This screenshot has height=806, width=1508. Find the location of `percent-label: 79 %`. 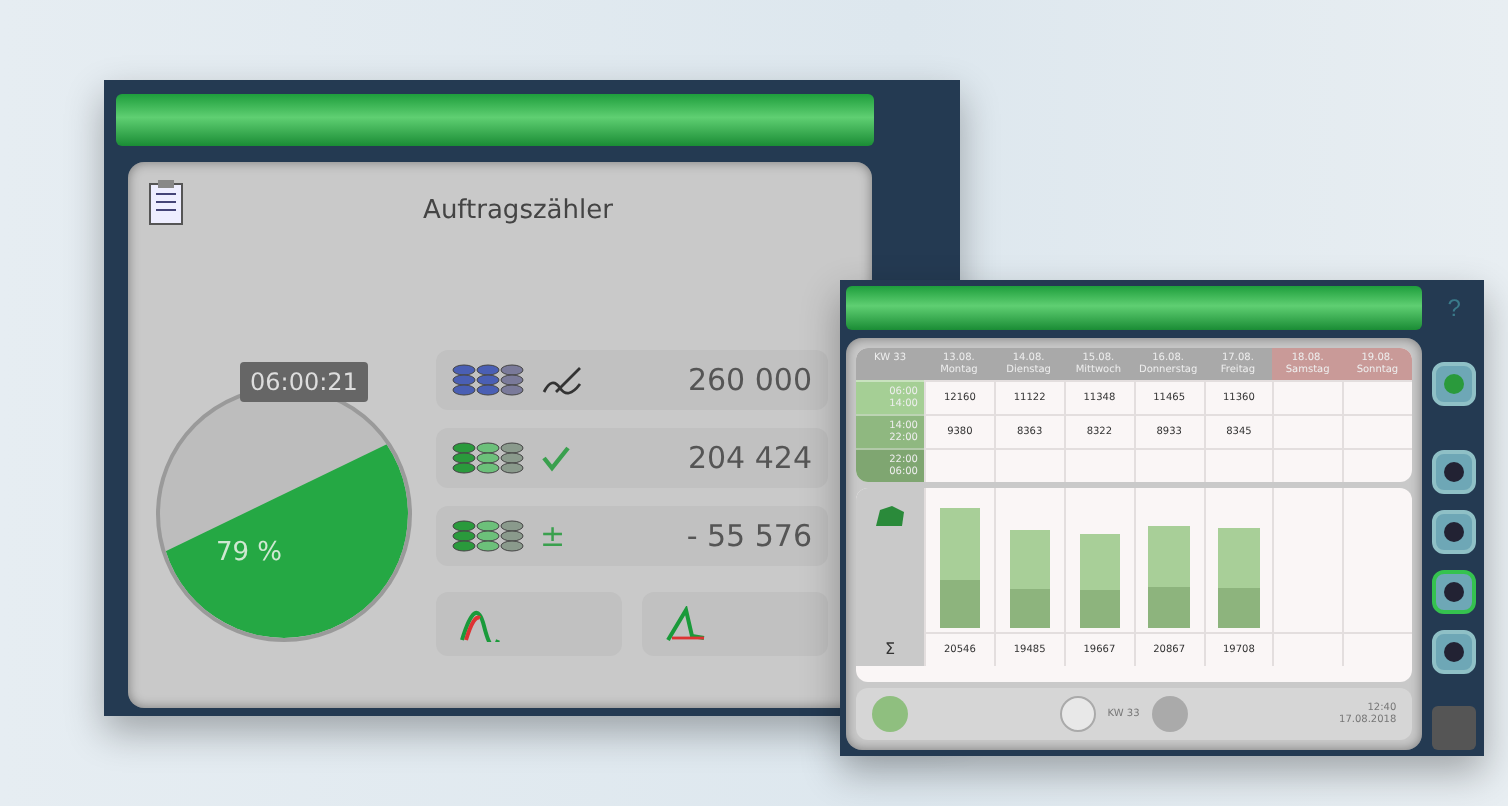

percent-label: 79 % is located at coordinates (249, 553).